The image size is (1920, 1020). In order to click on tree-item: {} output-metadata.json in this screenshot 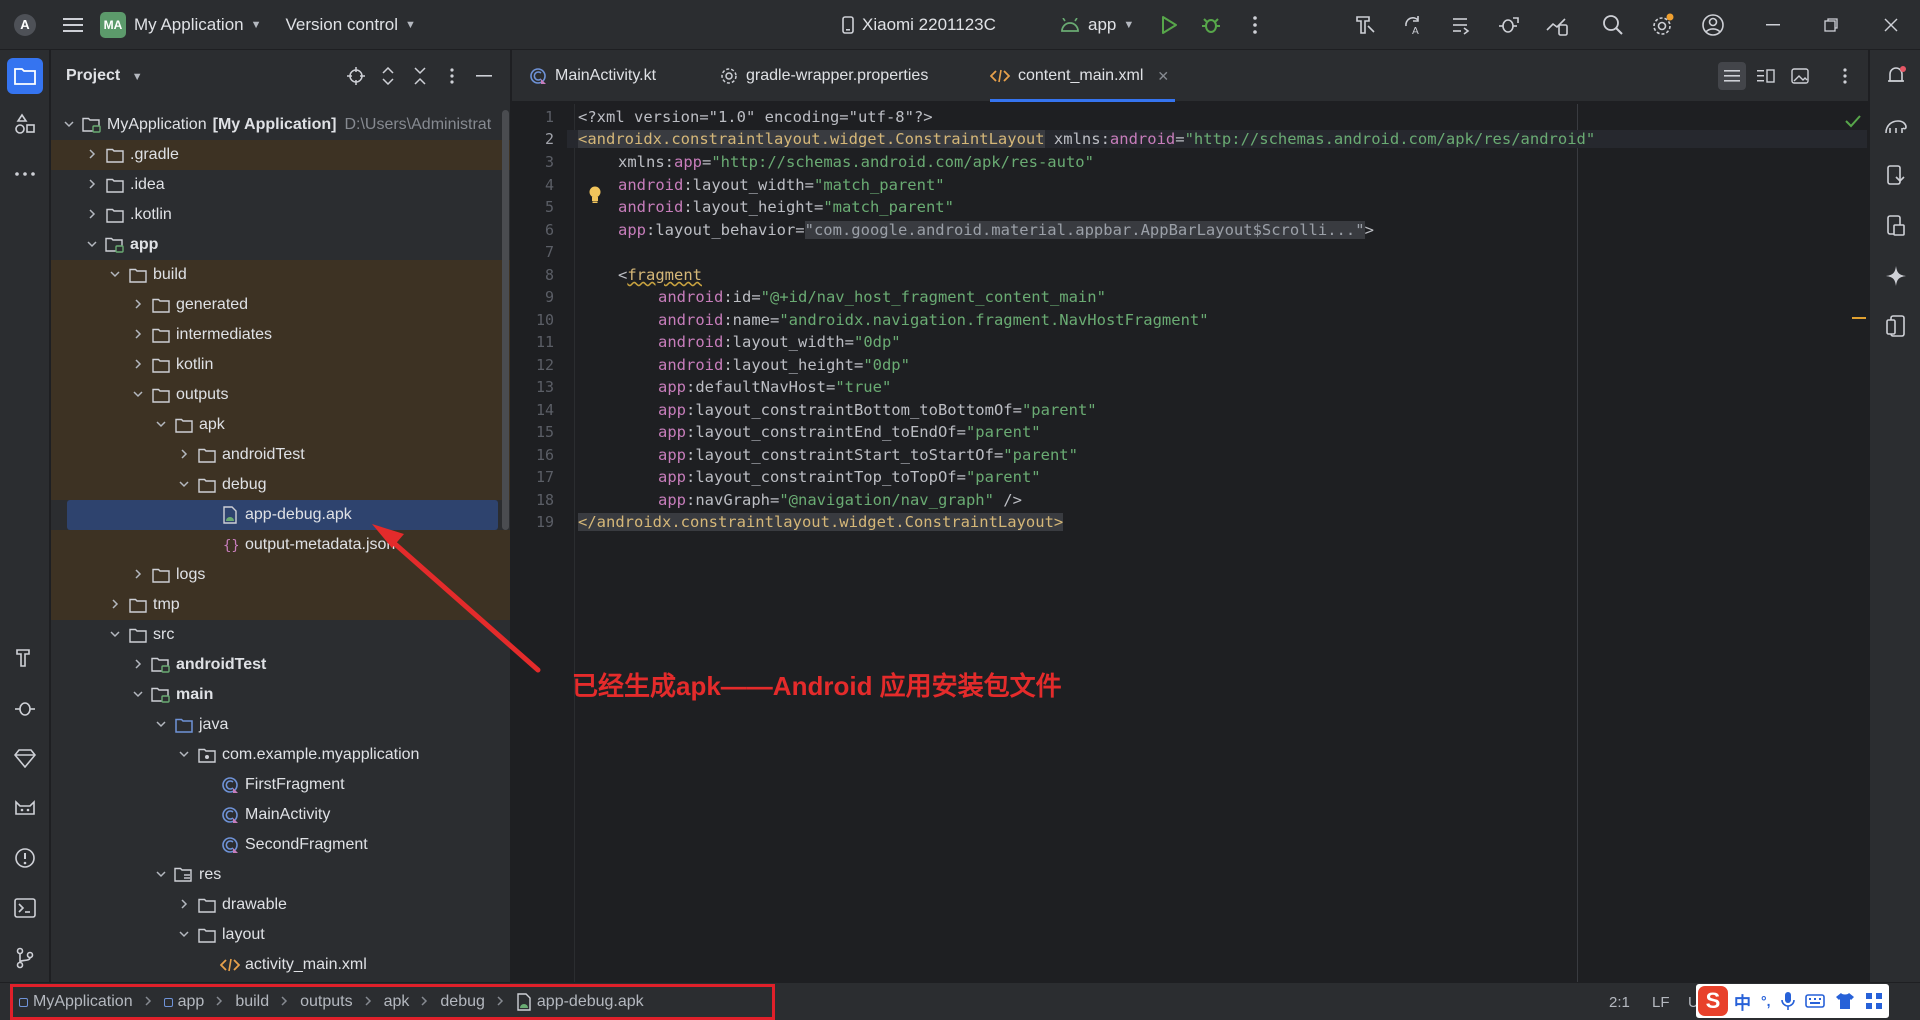, I will do `click(280, 545)`.